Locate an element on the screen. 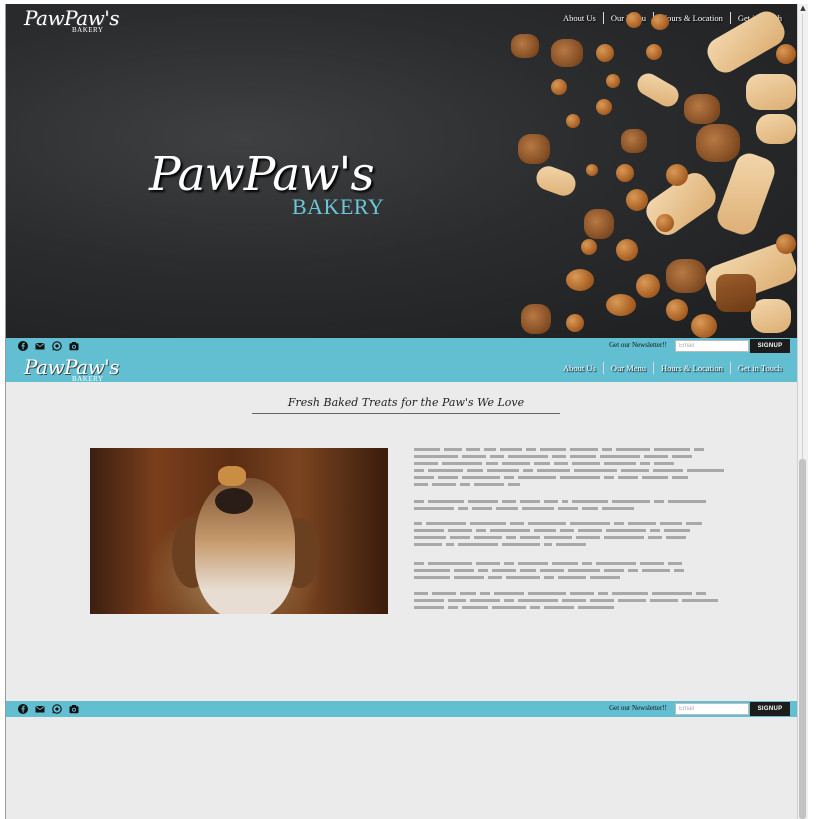 The image size is (818, 819). nav-hours-location: Hours & Location is located at coordinates (692, 368).